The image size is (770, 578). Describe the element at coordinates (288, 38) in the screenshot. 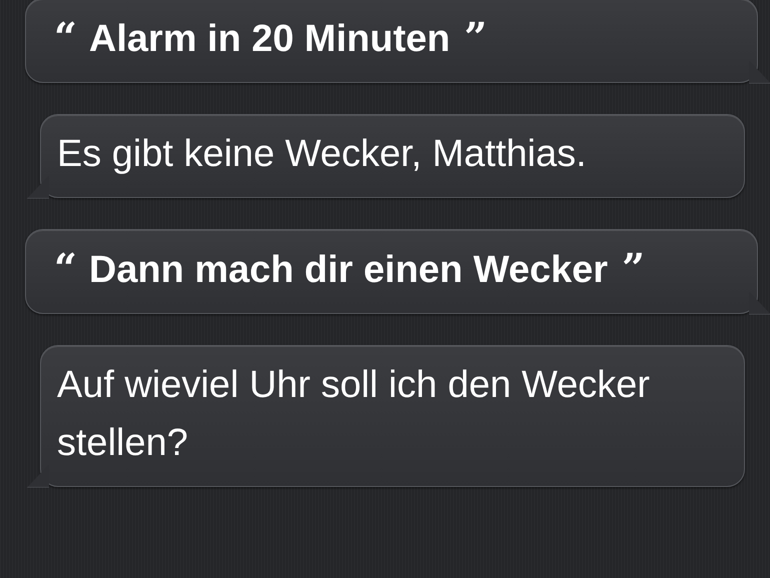

I see `user-message: Alarm in 20 Minuten ”` at that location.